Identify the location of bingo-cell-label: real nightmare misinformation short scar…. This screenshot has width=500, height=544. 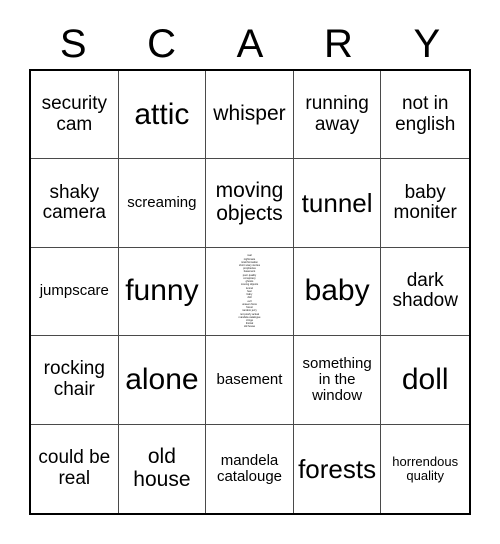
(249, 291).